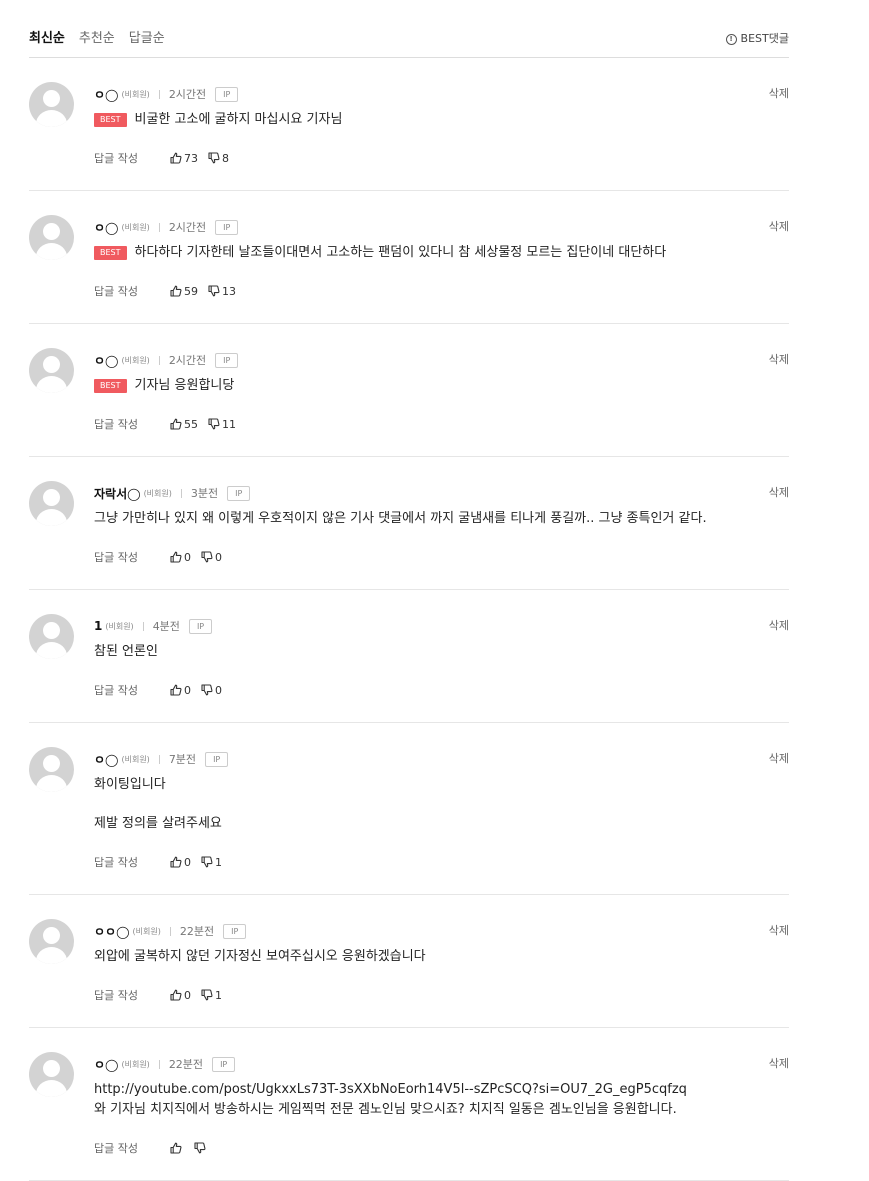 This screenshot has width=869, height=1181. Describe the element at coordinates (441, 785) in the screenshot. I see `comment-paragraph: 화이팅입니다` at that location.